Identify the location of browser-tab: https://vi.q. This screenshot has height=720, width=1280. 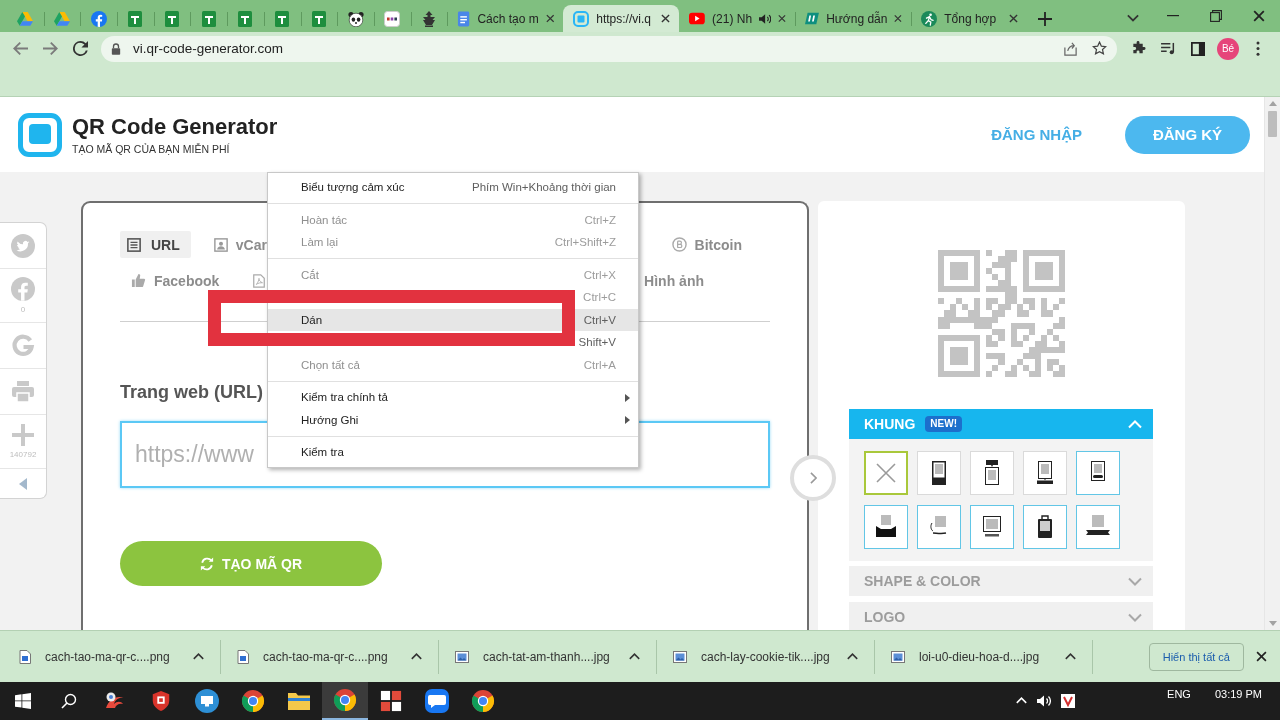
(621, 18).